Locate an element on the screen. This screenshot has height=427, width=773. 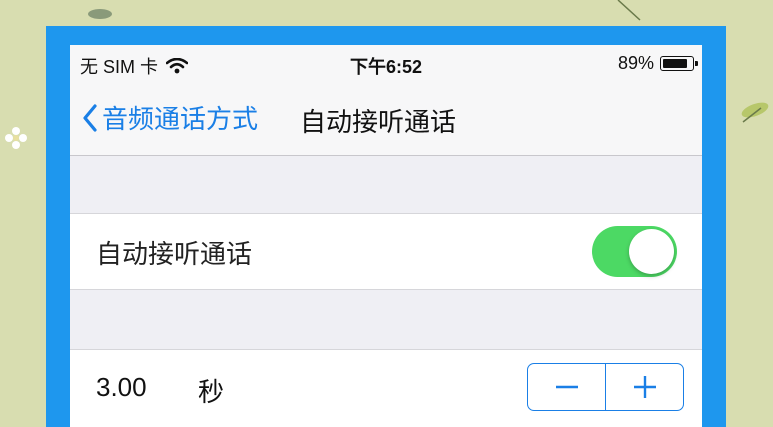
status-bar: 无 SIM 卡 下午6:52 89% is located at coordinates (386, 65).